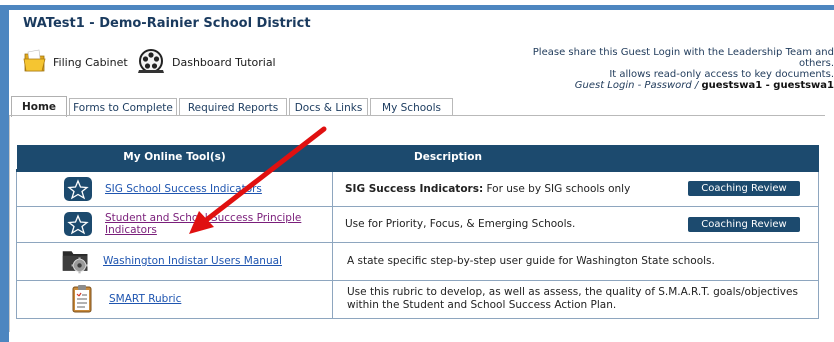 The height and width of the screenshot is (342, 834). What do you see at coordinates (192, 261) in the screenshot?
I see `users-manual-link: Washington Indistar Users Manual` at bounding box center [192, 261].